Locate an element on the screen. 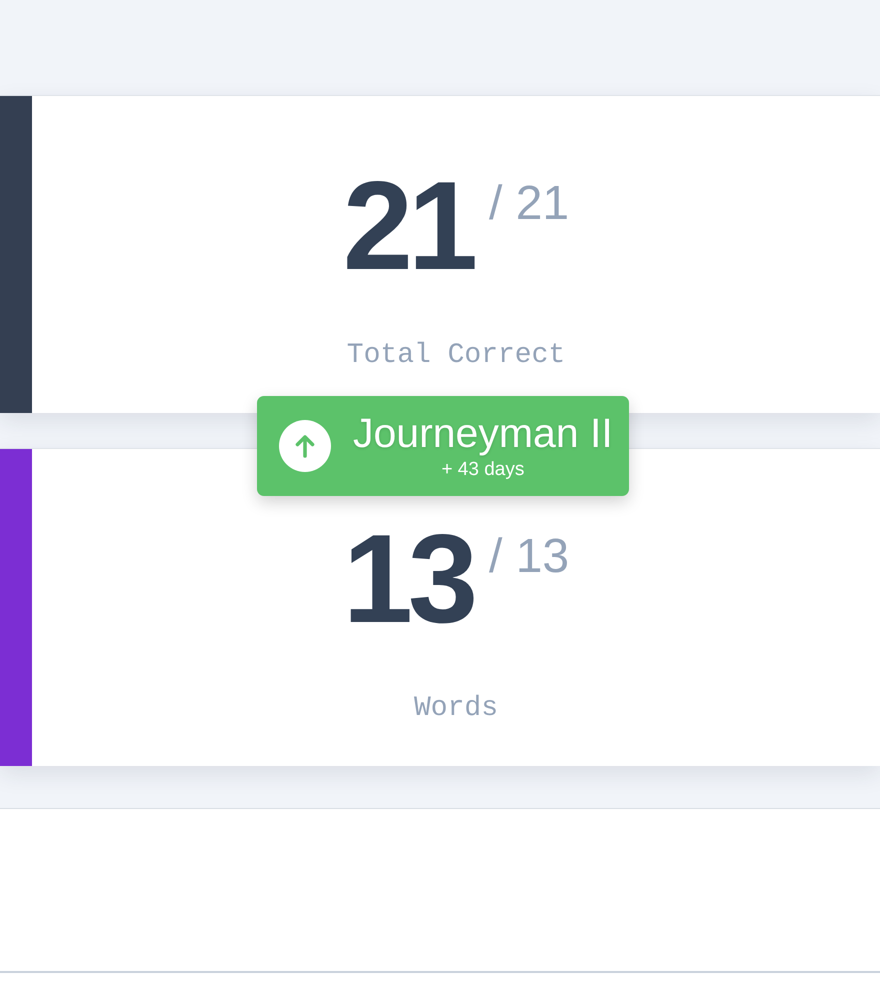 The image size is (880, 998). stat-value: 21 is located at coordinates (408, 226).